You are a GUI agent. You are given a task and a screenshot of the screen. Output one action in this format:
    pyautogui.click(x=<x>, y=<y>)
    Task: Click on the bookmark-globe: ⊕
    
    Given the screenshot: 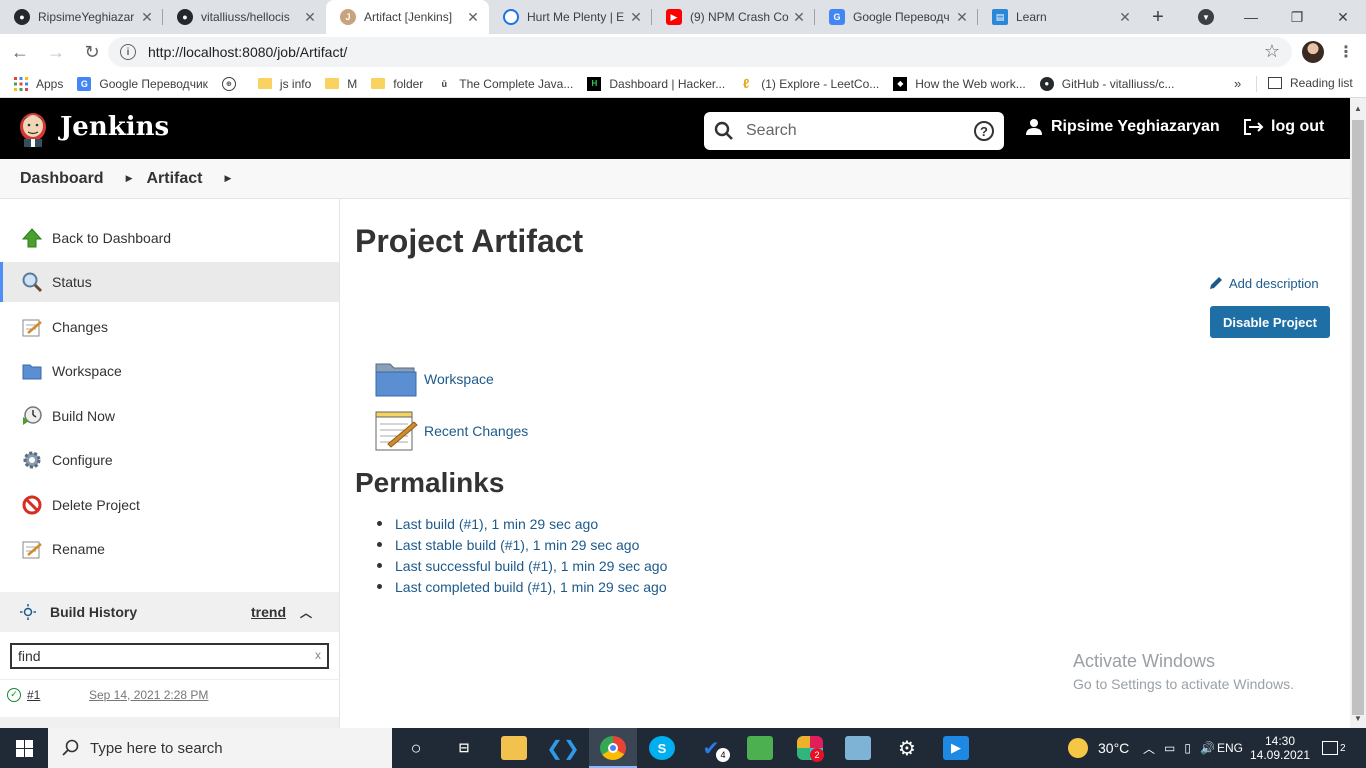 What is the action you would take?
    pyautogui.click(x=233, y=83)
    